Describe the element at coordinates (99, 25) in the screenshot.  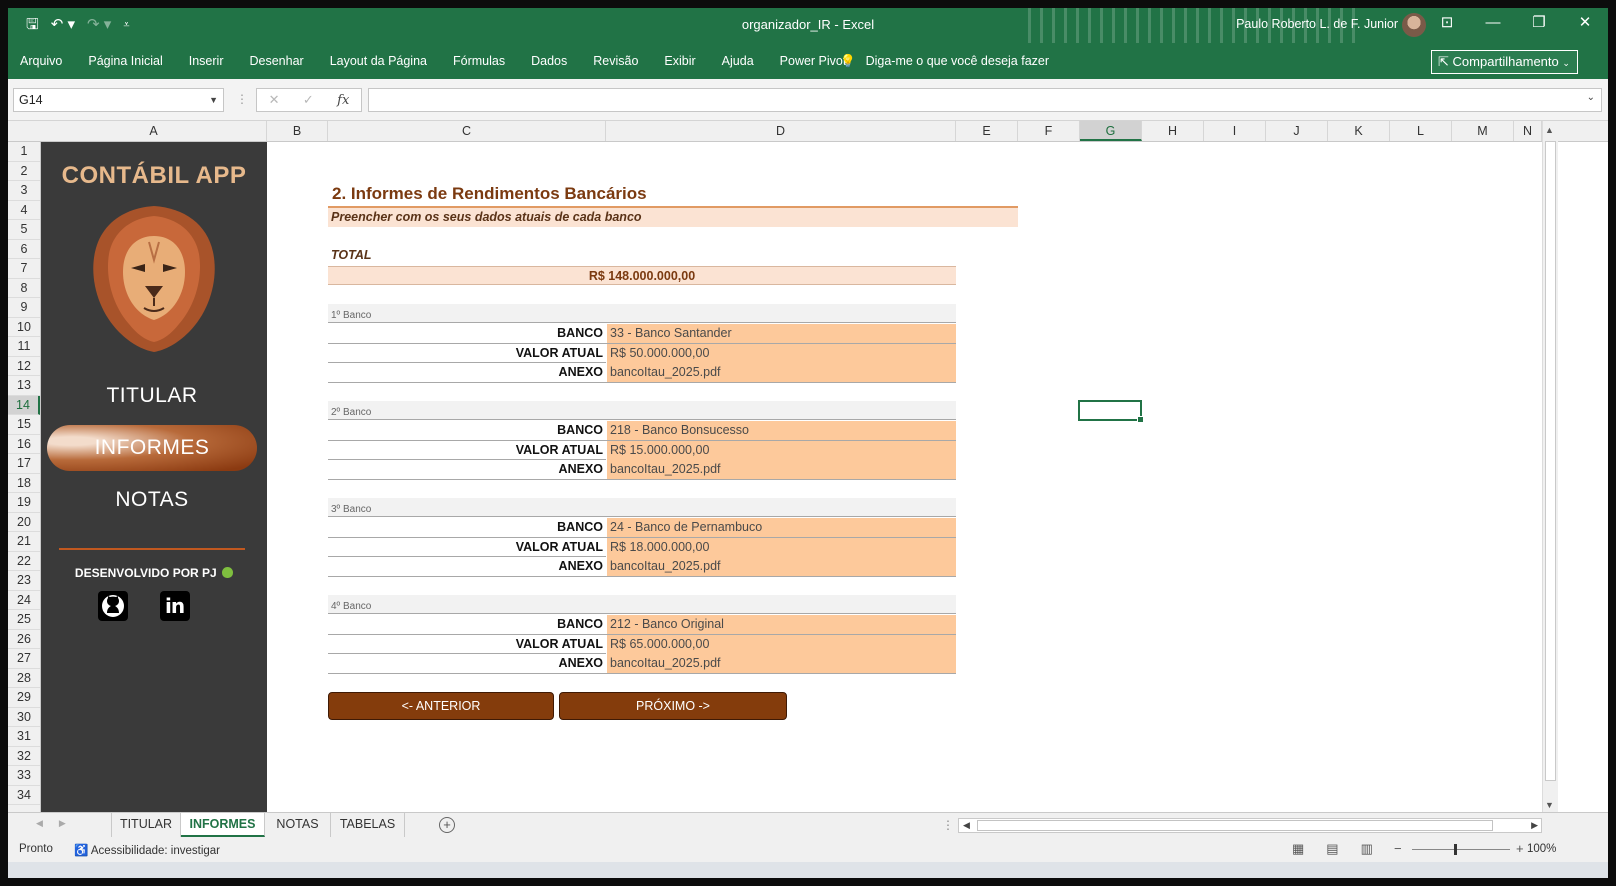
I see `redo-icon: ↷ ▾` at that location.